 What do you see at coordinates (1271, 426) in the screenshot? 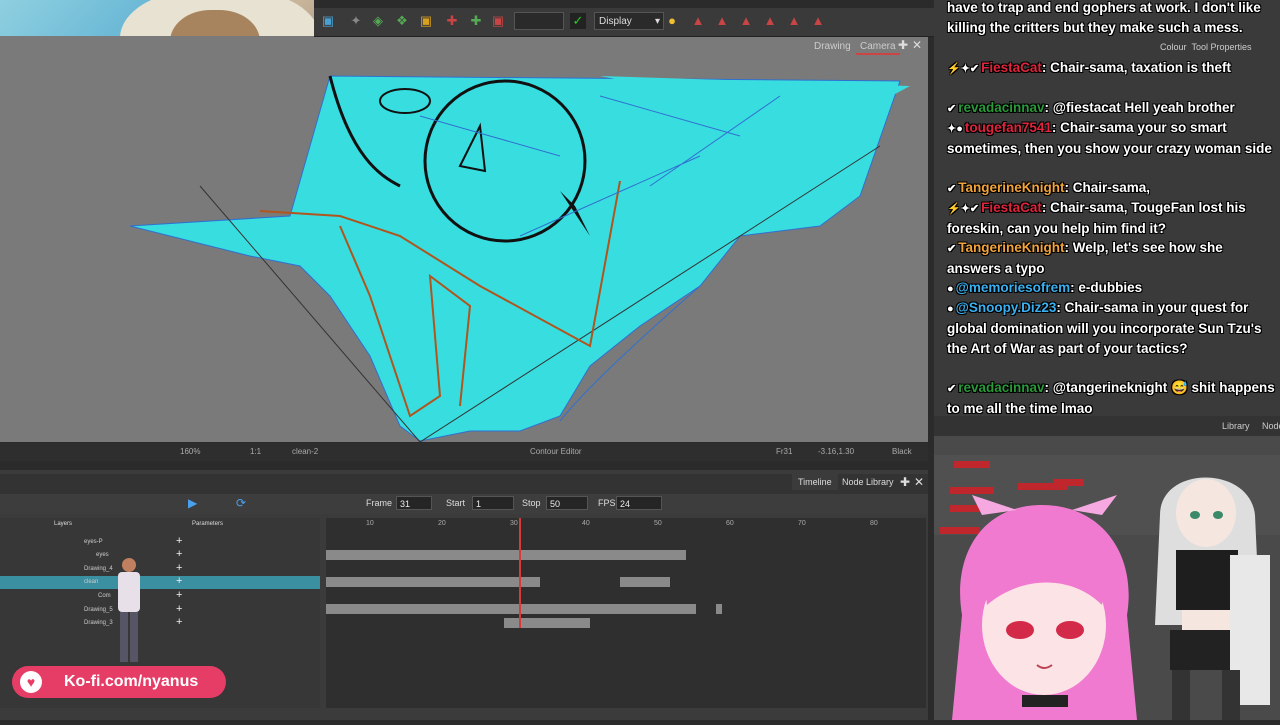
I see `tab-node: Node` at bounding box center [1271, 426].